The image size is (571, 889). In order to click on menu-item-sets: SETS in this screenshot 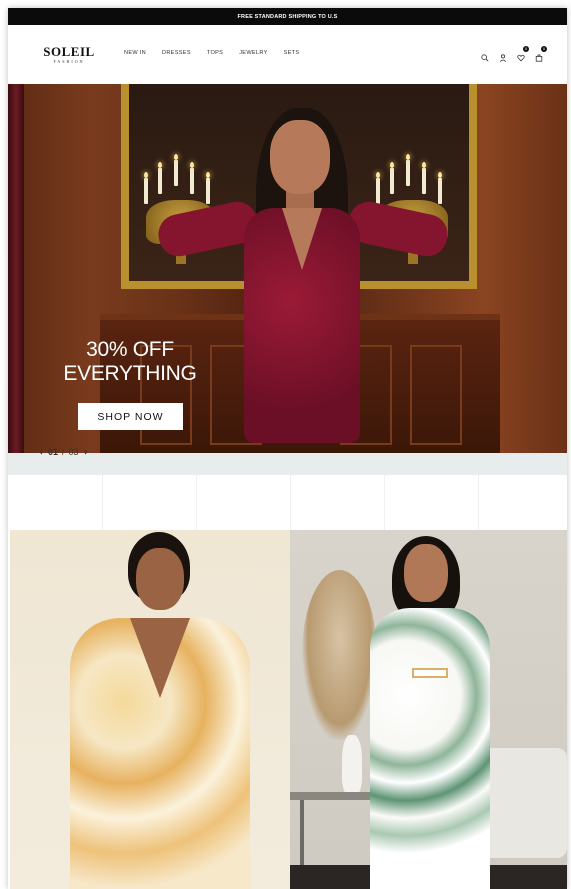, I will do `click(292, 53)`.